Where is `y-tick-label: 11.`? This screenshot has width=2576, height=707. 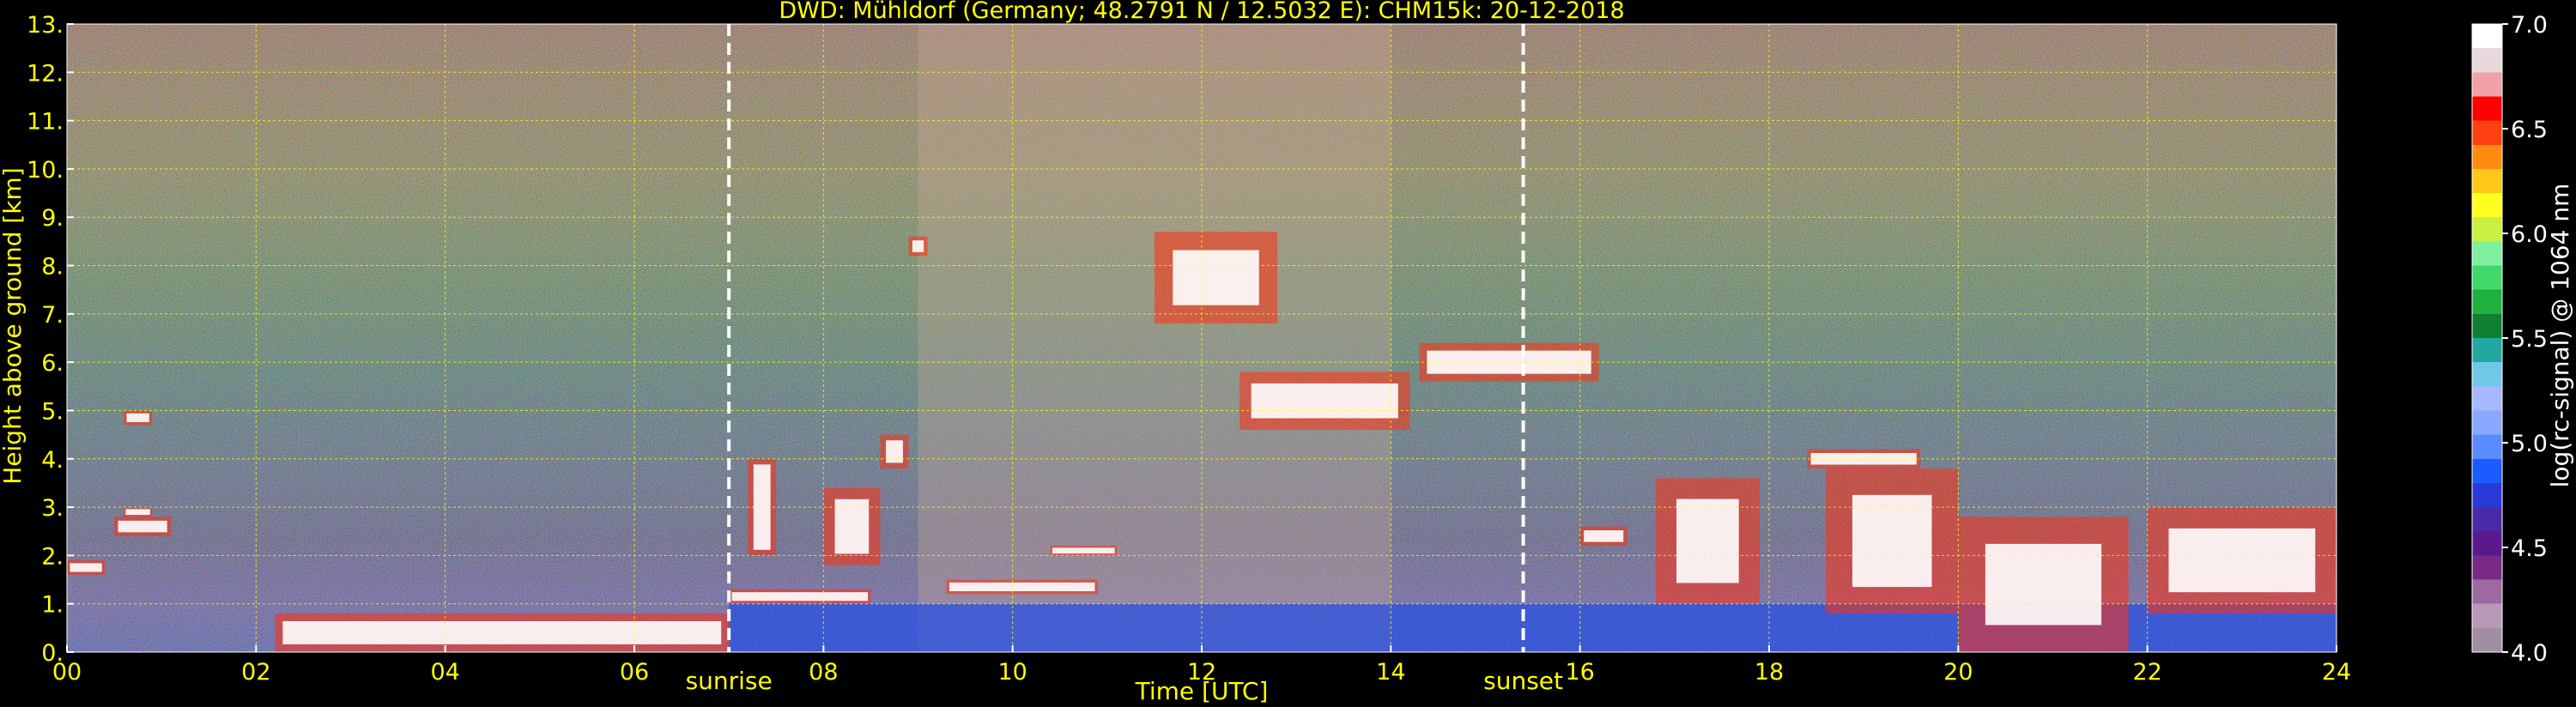
y-tick-label: 11. is located at coordinates (45, 123).